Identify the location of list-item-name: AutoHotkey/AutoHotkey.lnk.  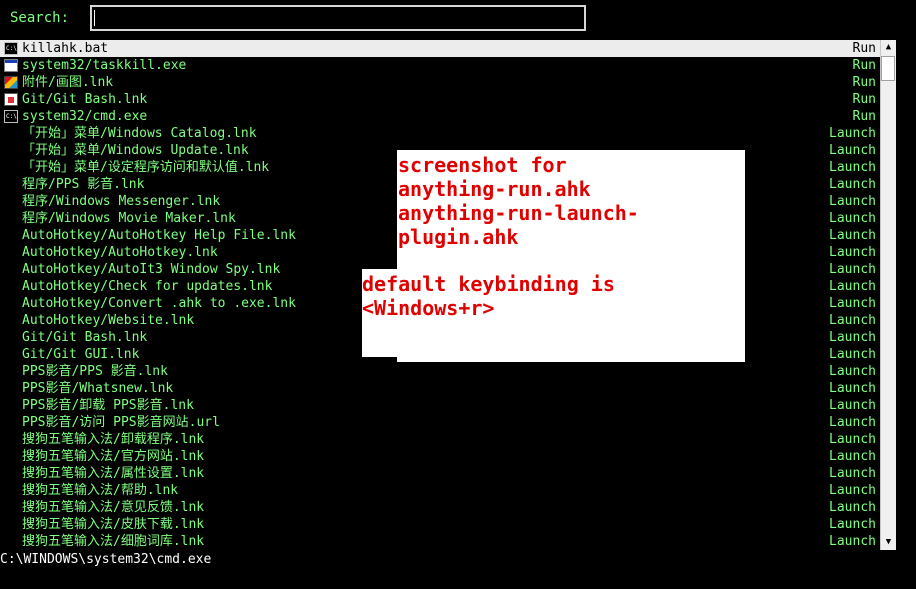
(120, 252).